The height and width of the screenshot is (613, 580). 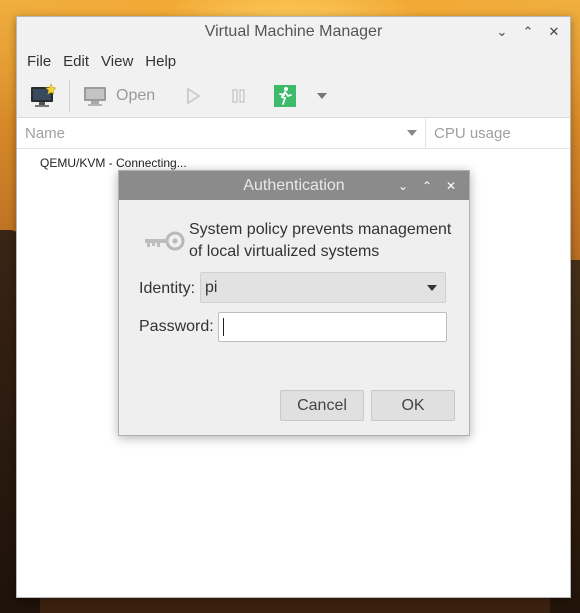 What do you see at coordinates (322, 405) in the screenshot?
I see `cancel-button: Cancel` at bounding box center [322, 405].